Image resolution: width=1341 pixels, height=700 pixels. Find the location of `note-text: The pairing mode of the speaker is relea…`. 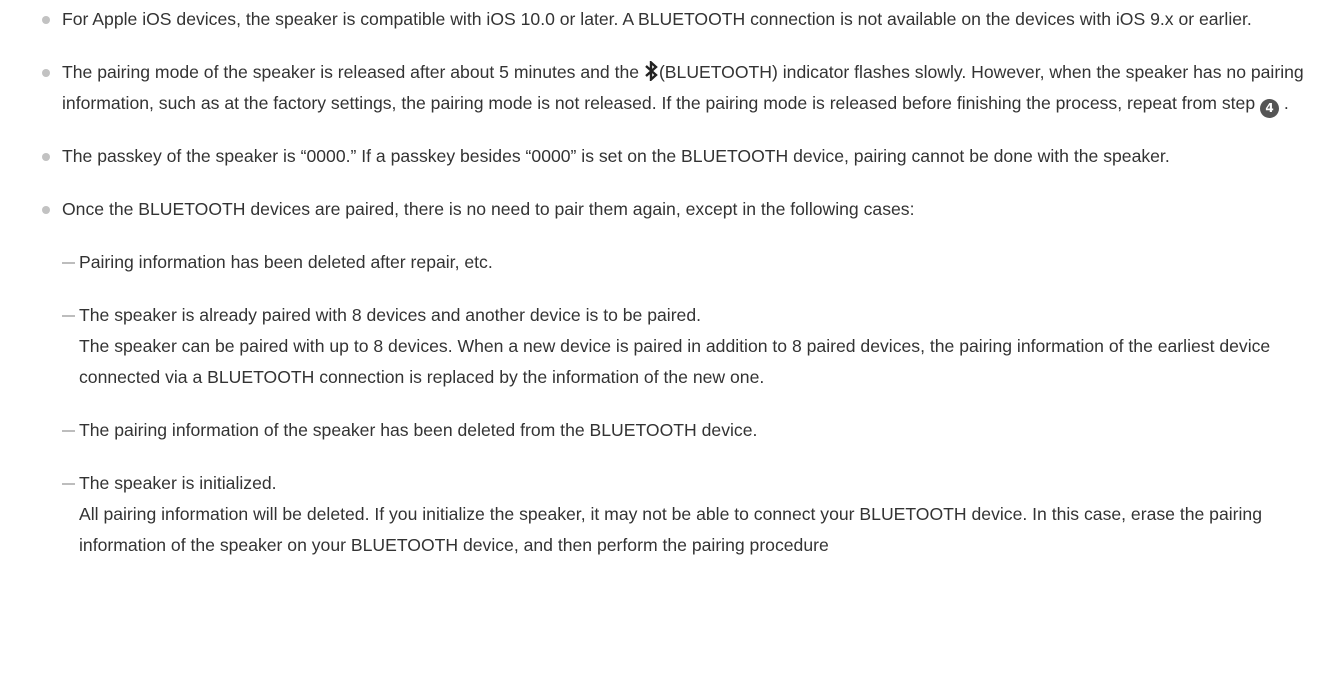

note-text: The pairing mode of the speaker is relea… is located at coordinates (697, 88).